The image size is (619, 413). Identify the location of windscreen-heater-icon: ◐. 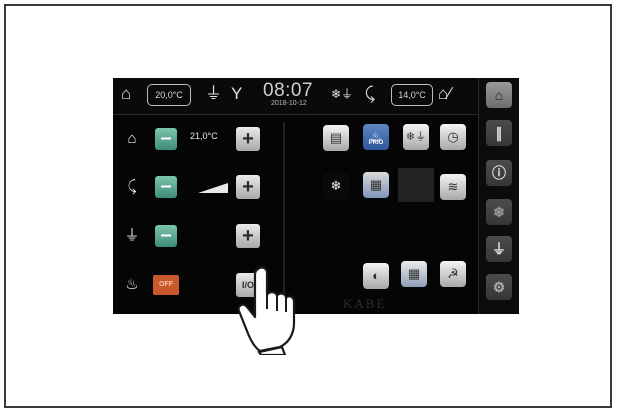
(376, 276).